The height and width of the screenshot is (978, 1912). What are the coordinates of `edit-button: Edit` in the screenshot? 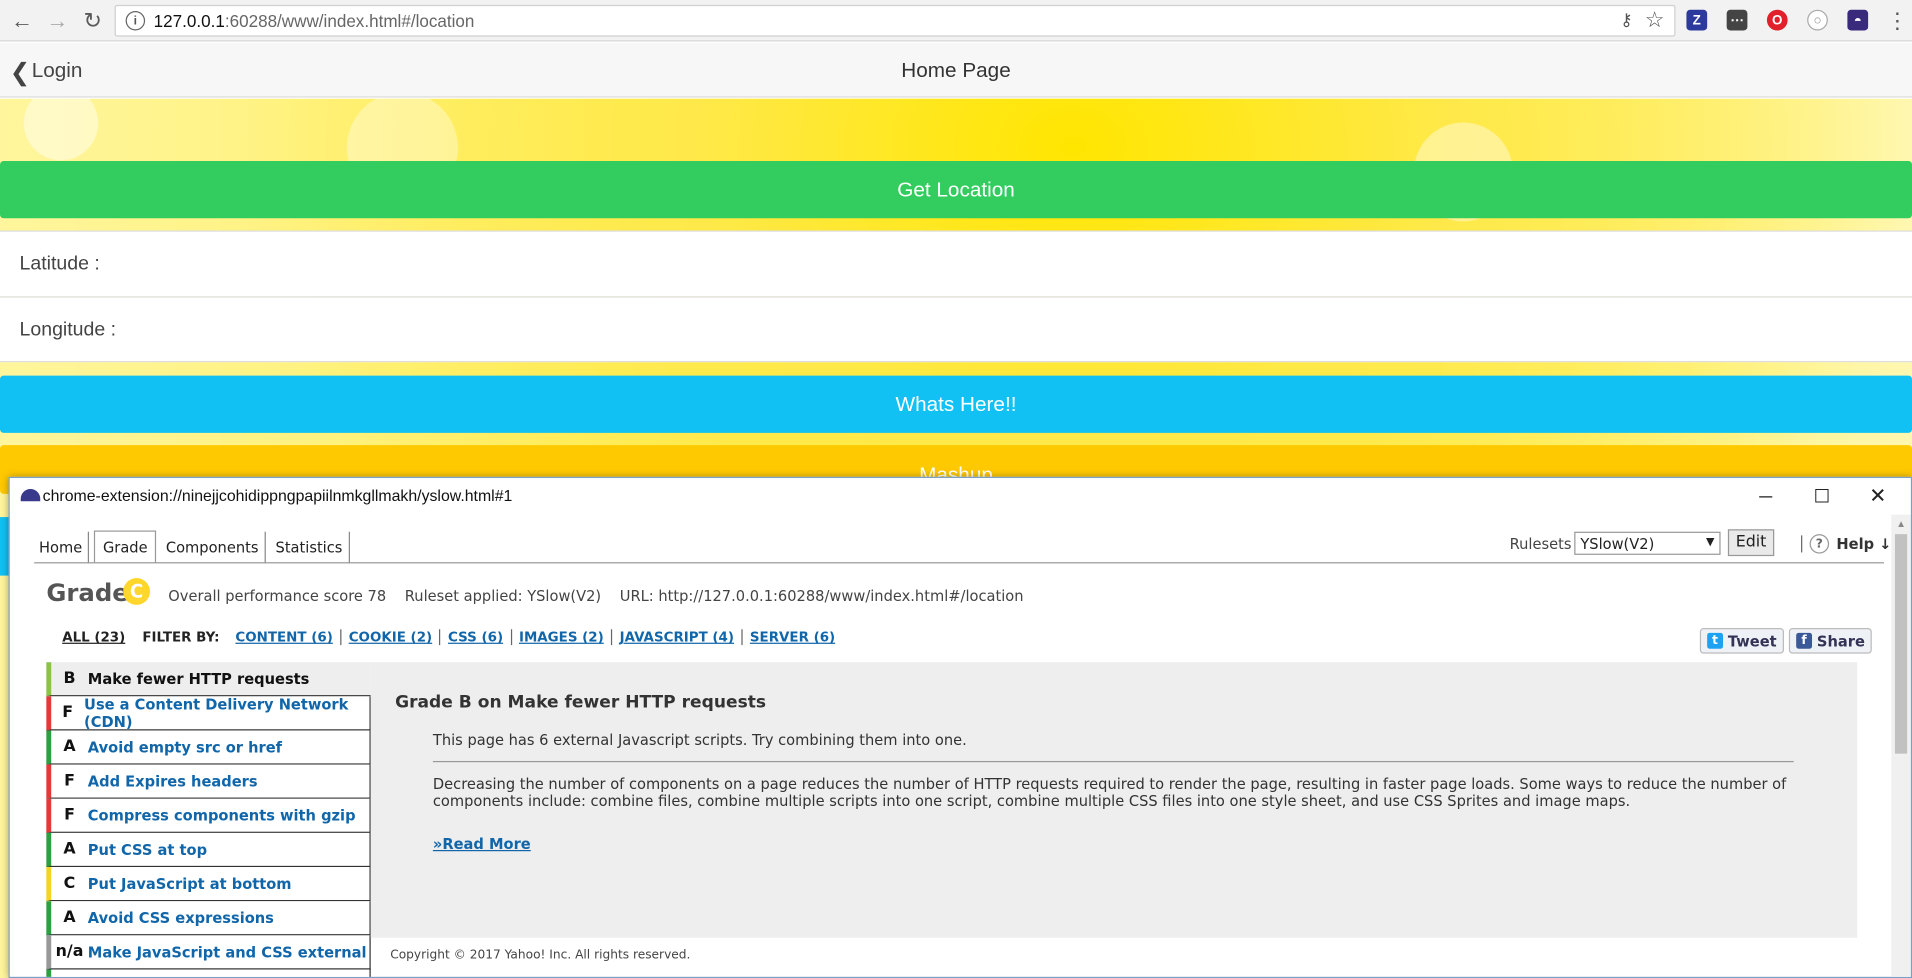 It's located at (1751, 543).